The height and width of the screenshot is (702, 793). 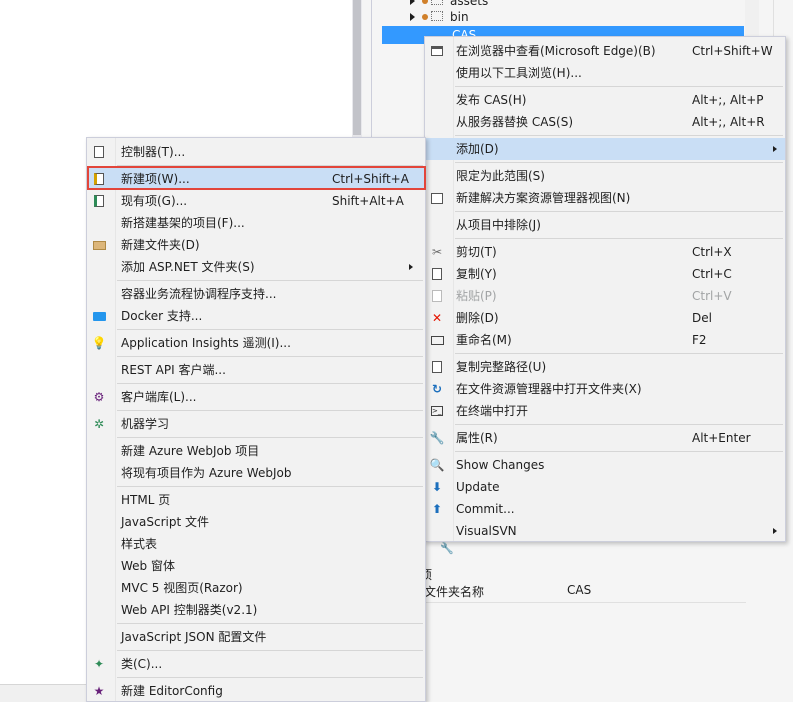 I want to click on menu-item-cut: ✂ 剪切(T) Ctrl+X, so click(x=605, y=252).